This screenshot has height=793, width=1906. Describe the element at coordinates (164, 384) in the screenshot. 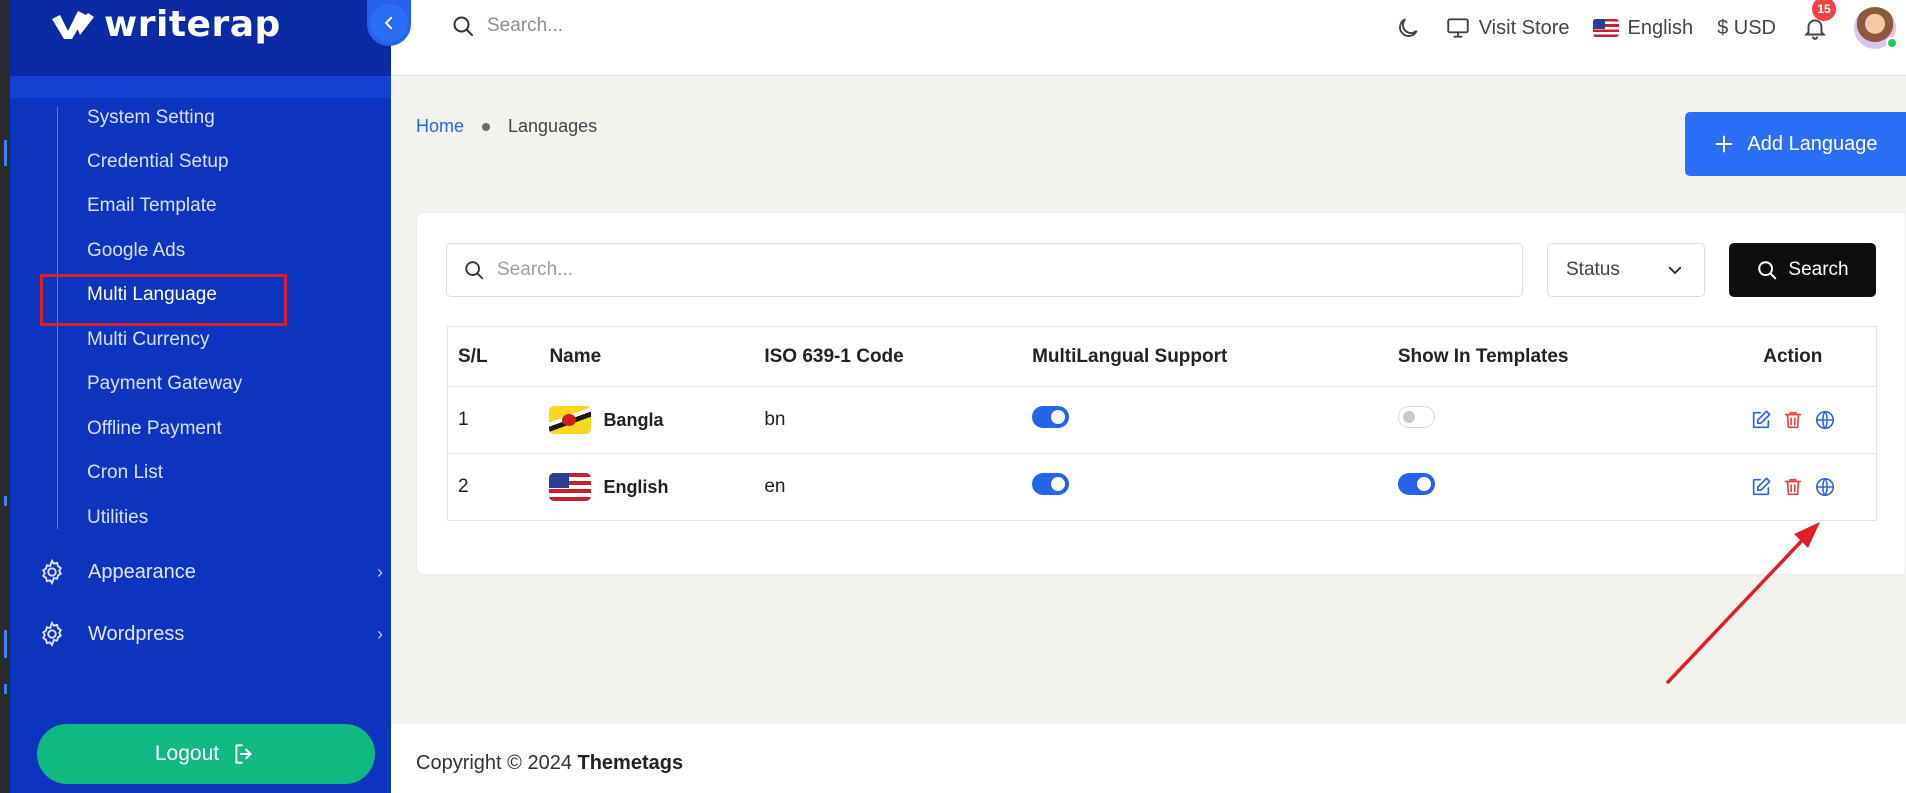

I see `sidebar-item-payment-gateway: Payment Gateway` at that location.